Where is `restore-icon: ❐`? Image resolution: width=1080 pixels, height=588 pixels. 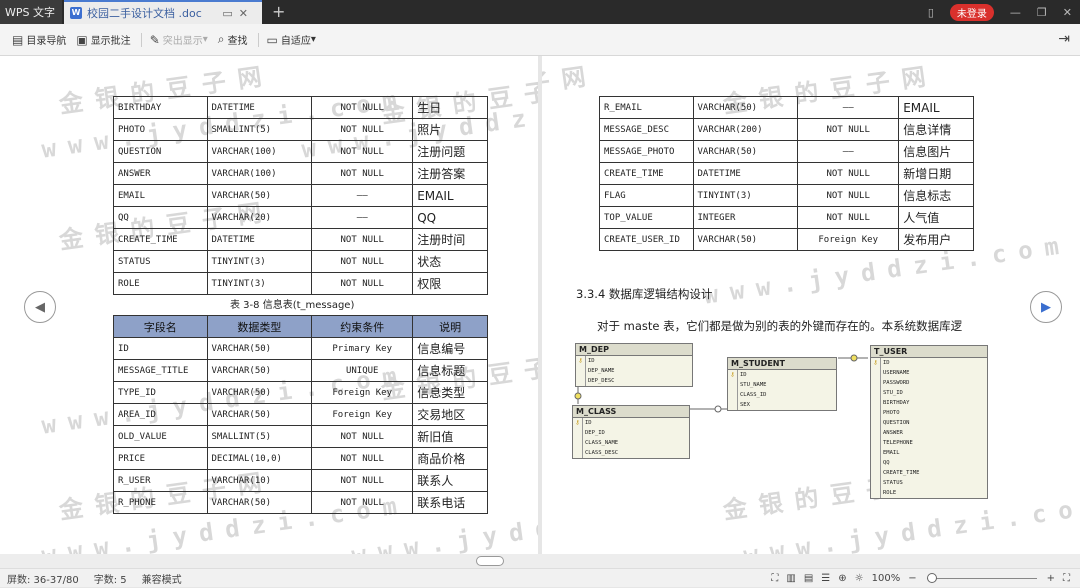
restore-icon: ❐ is located at coordinates (1042, 12).